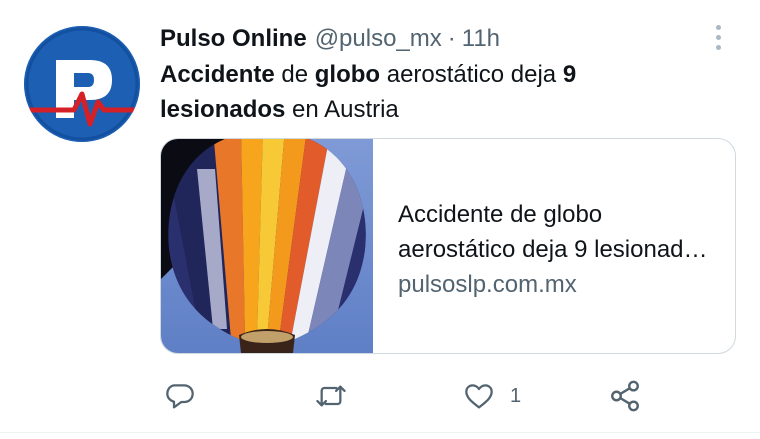 Image resolution: width=760 pixels, height=439 pixels. I want to click on reply-icon, so click(180, 396).